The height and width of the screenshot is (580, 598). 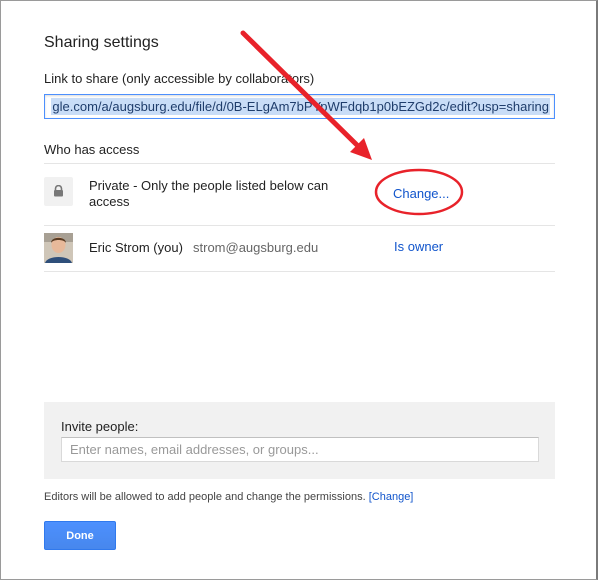 I want to click on permissions-change-link: [Change], so click(x=391, y=497).